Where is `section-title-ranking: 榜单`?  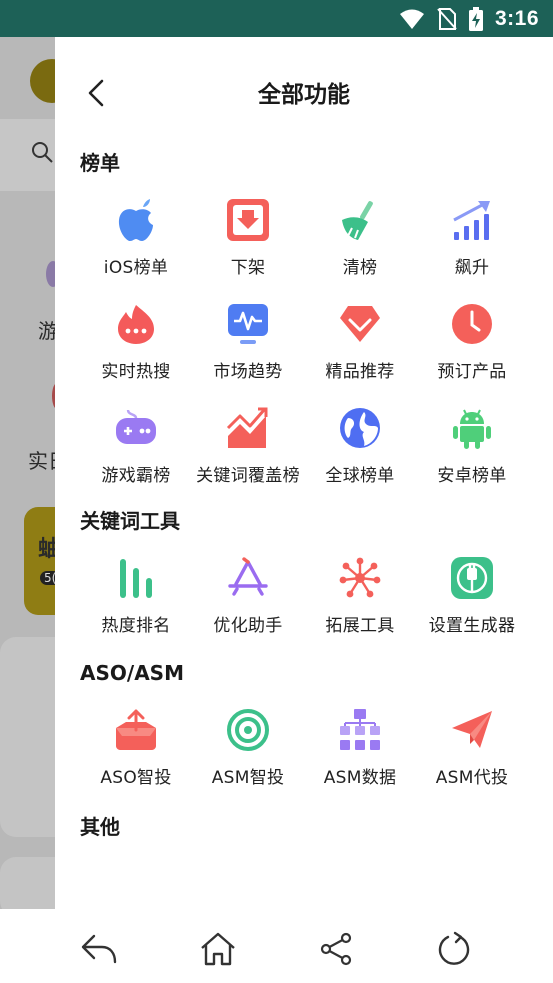 section-title-ranking: 榜单 is located at coordinates (100, 163).